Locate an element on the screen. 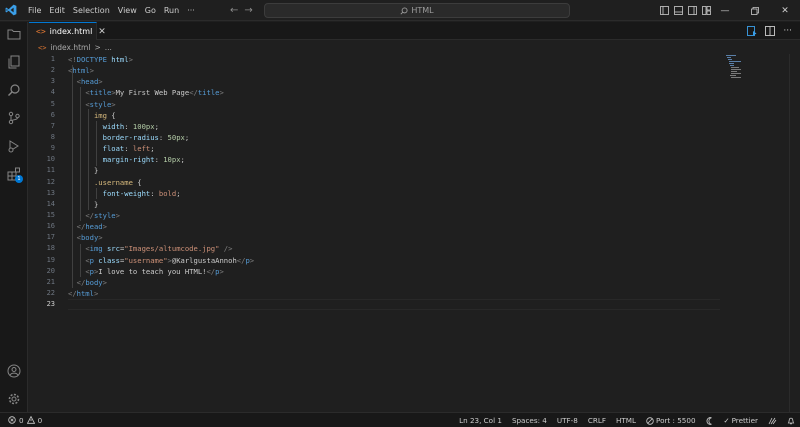 Image resolution: width=800 pixels, height=427 pixels. code-line: </html> is located at coordinates (161, 293).